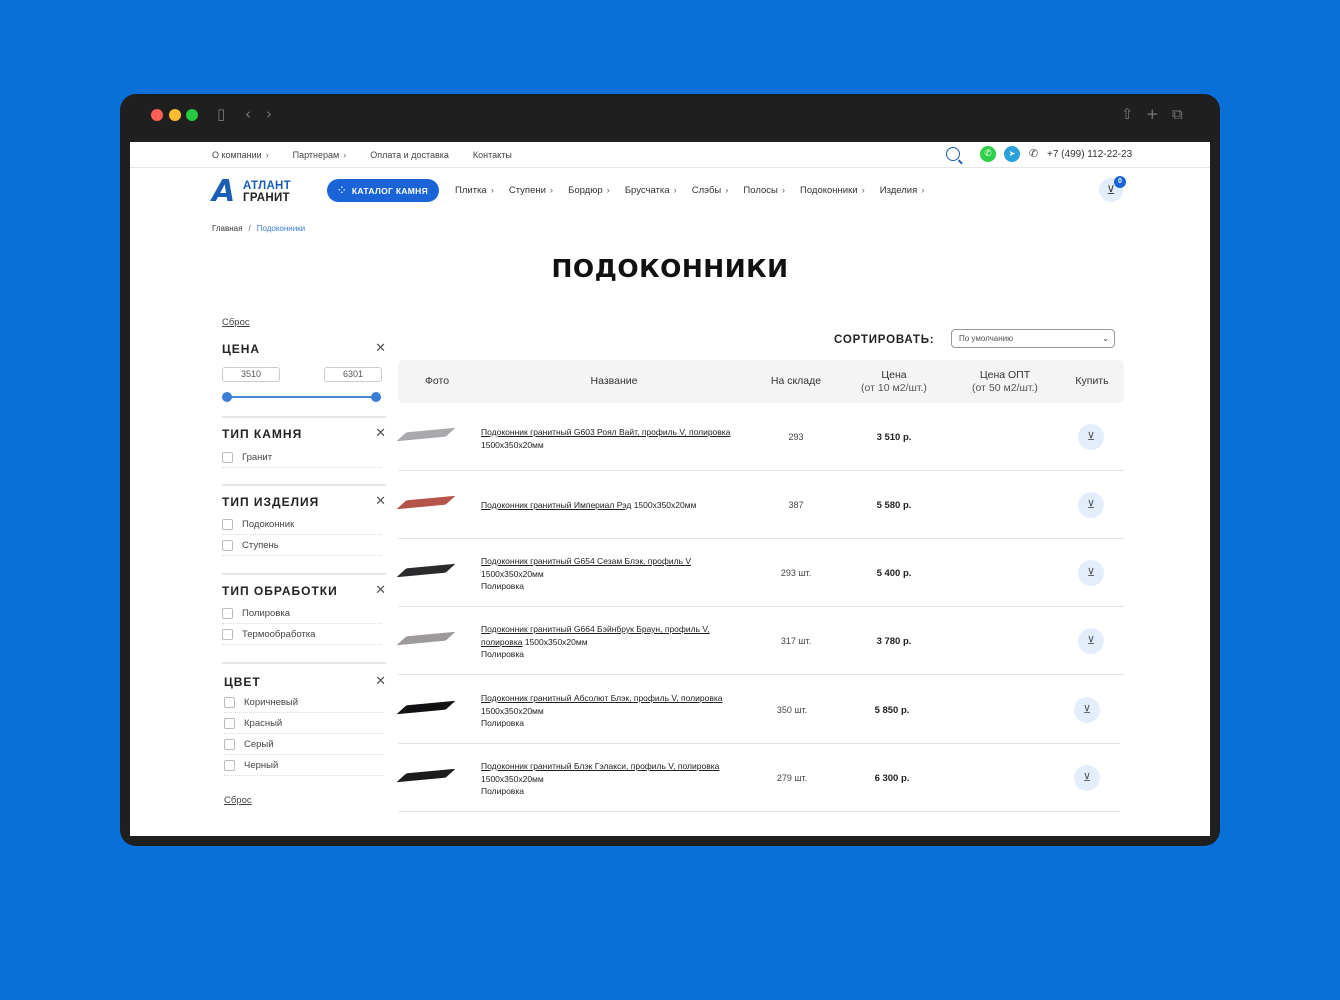 The width and height of the screenshot is (1340, 1000). I want to click on breadcrumb-home: Главная, so click(227, 228).